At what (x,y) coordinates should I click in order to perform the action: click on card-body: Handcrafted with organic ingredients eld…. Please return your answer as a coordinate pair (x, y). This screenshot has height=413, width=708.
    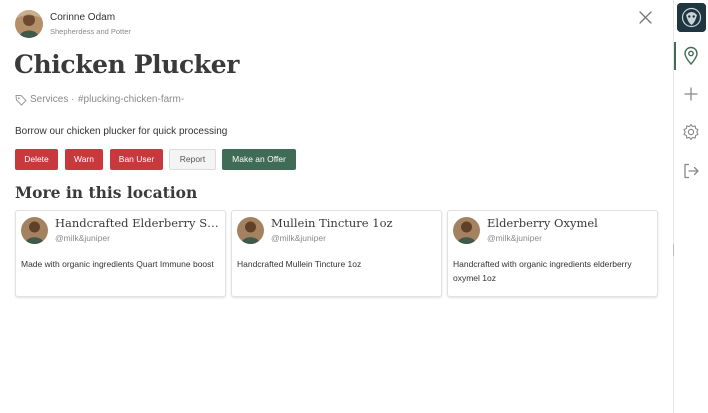
    Looking at the image, I should click on (542, 271).